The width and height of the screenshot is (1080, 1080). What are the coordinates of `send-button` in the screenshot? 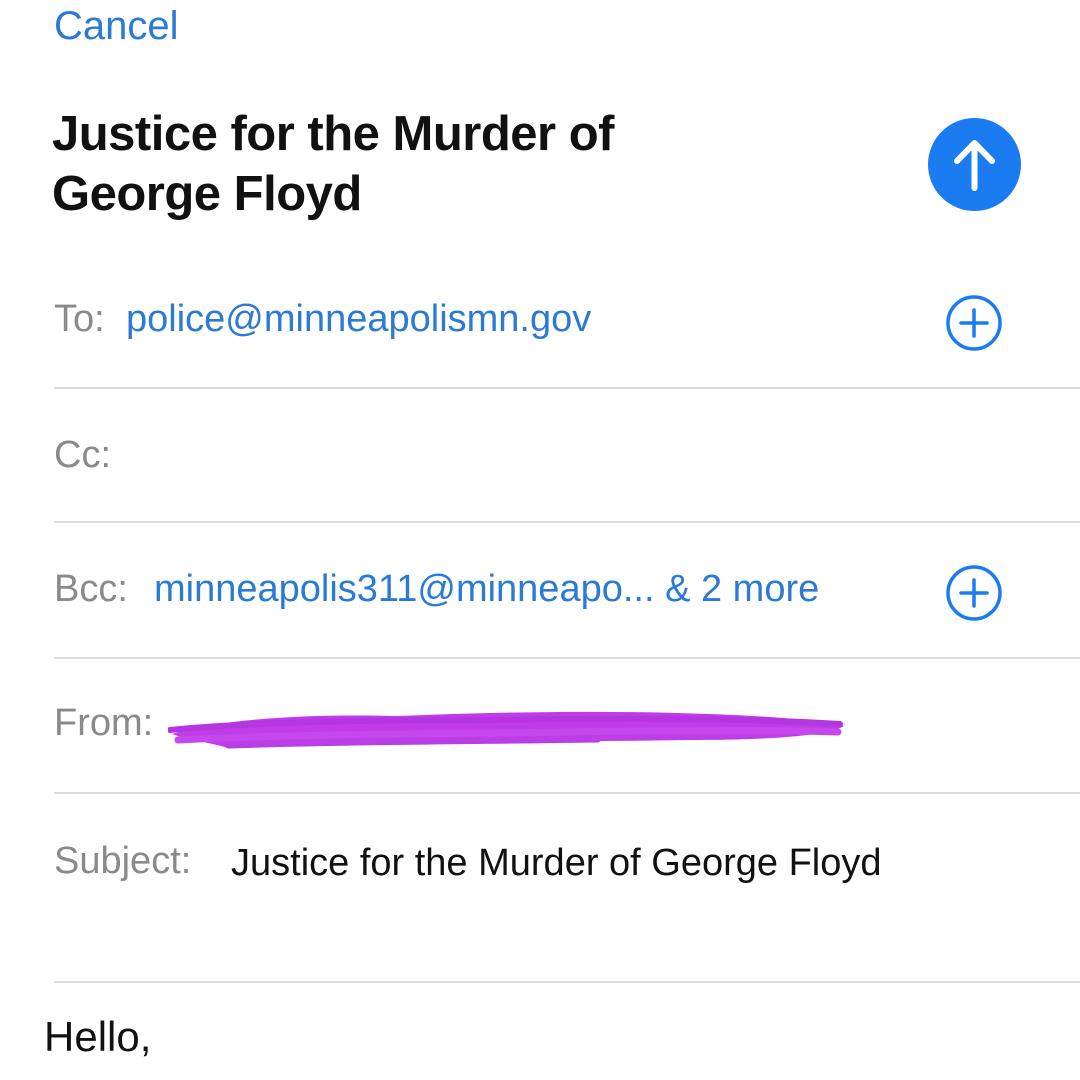 It's located at (974, 164).